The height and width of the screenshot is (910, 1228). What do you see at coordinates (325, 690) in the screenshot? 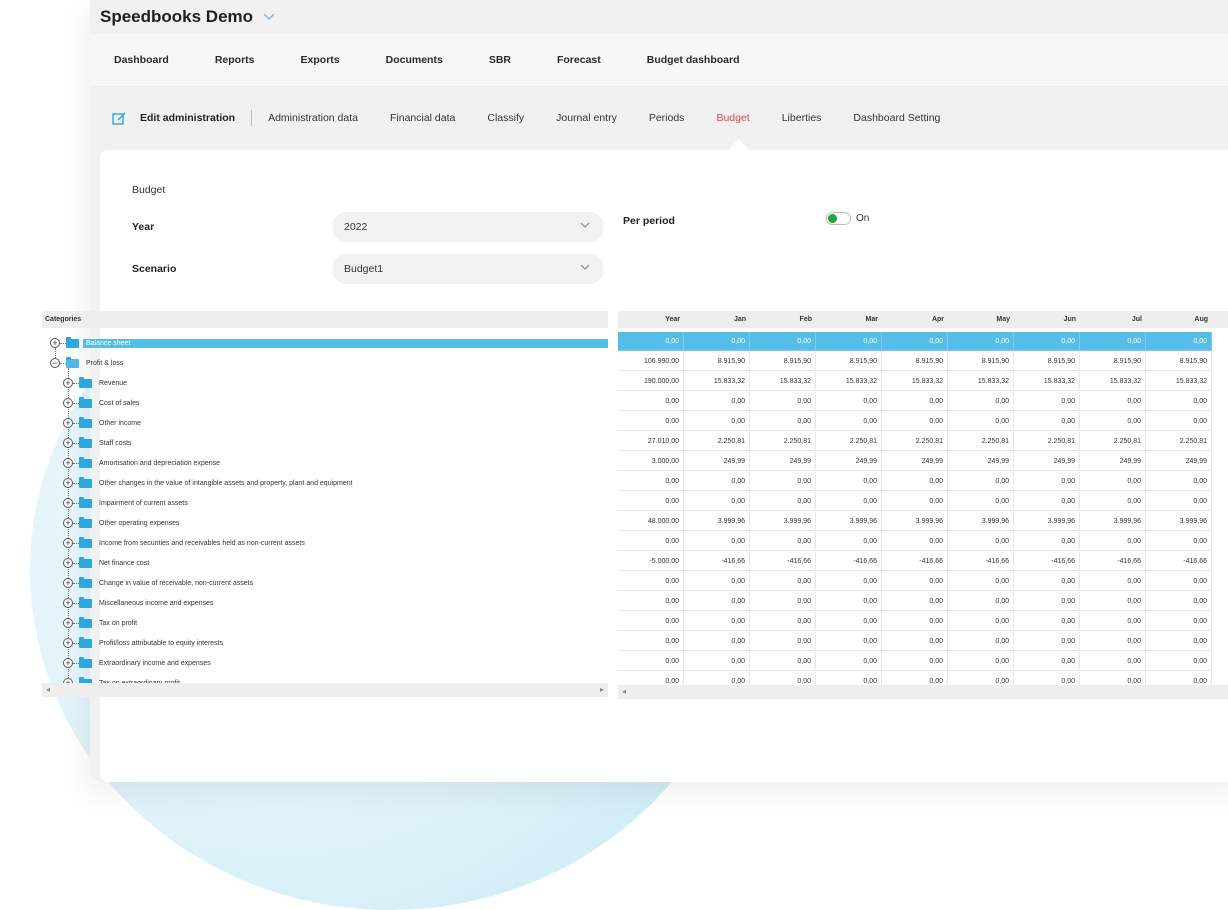
I see `horizontal-scrollbar: ◂ ▸` at bounding box center [325, 690].